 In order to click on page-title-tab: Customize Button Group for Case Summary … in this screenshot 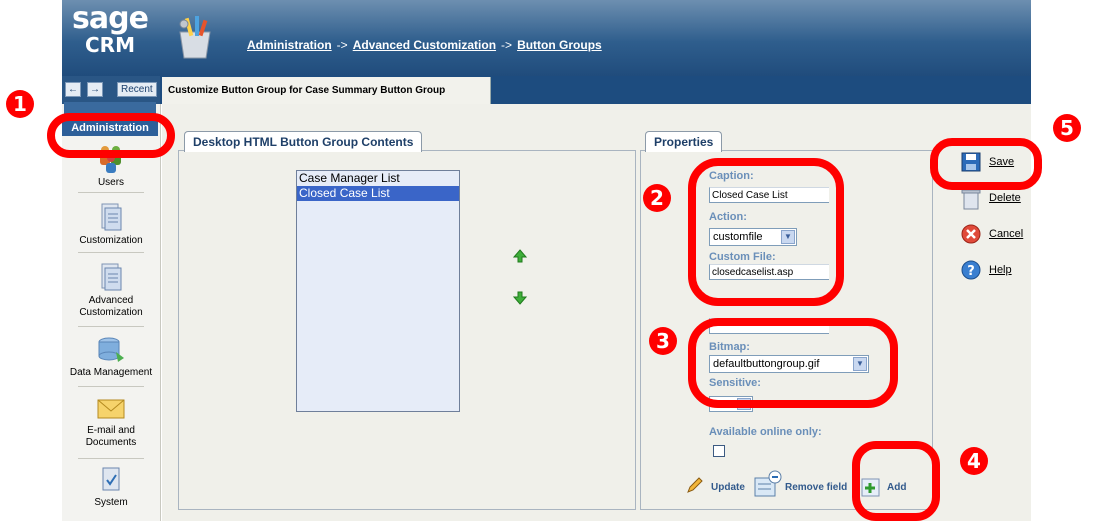, I will do `click(326, 90)`.